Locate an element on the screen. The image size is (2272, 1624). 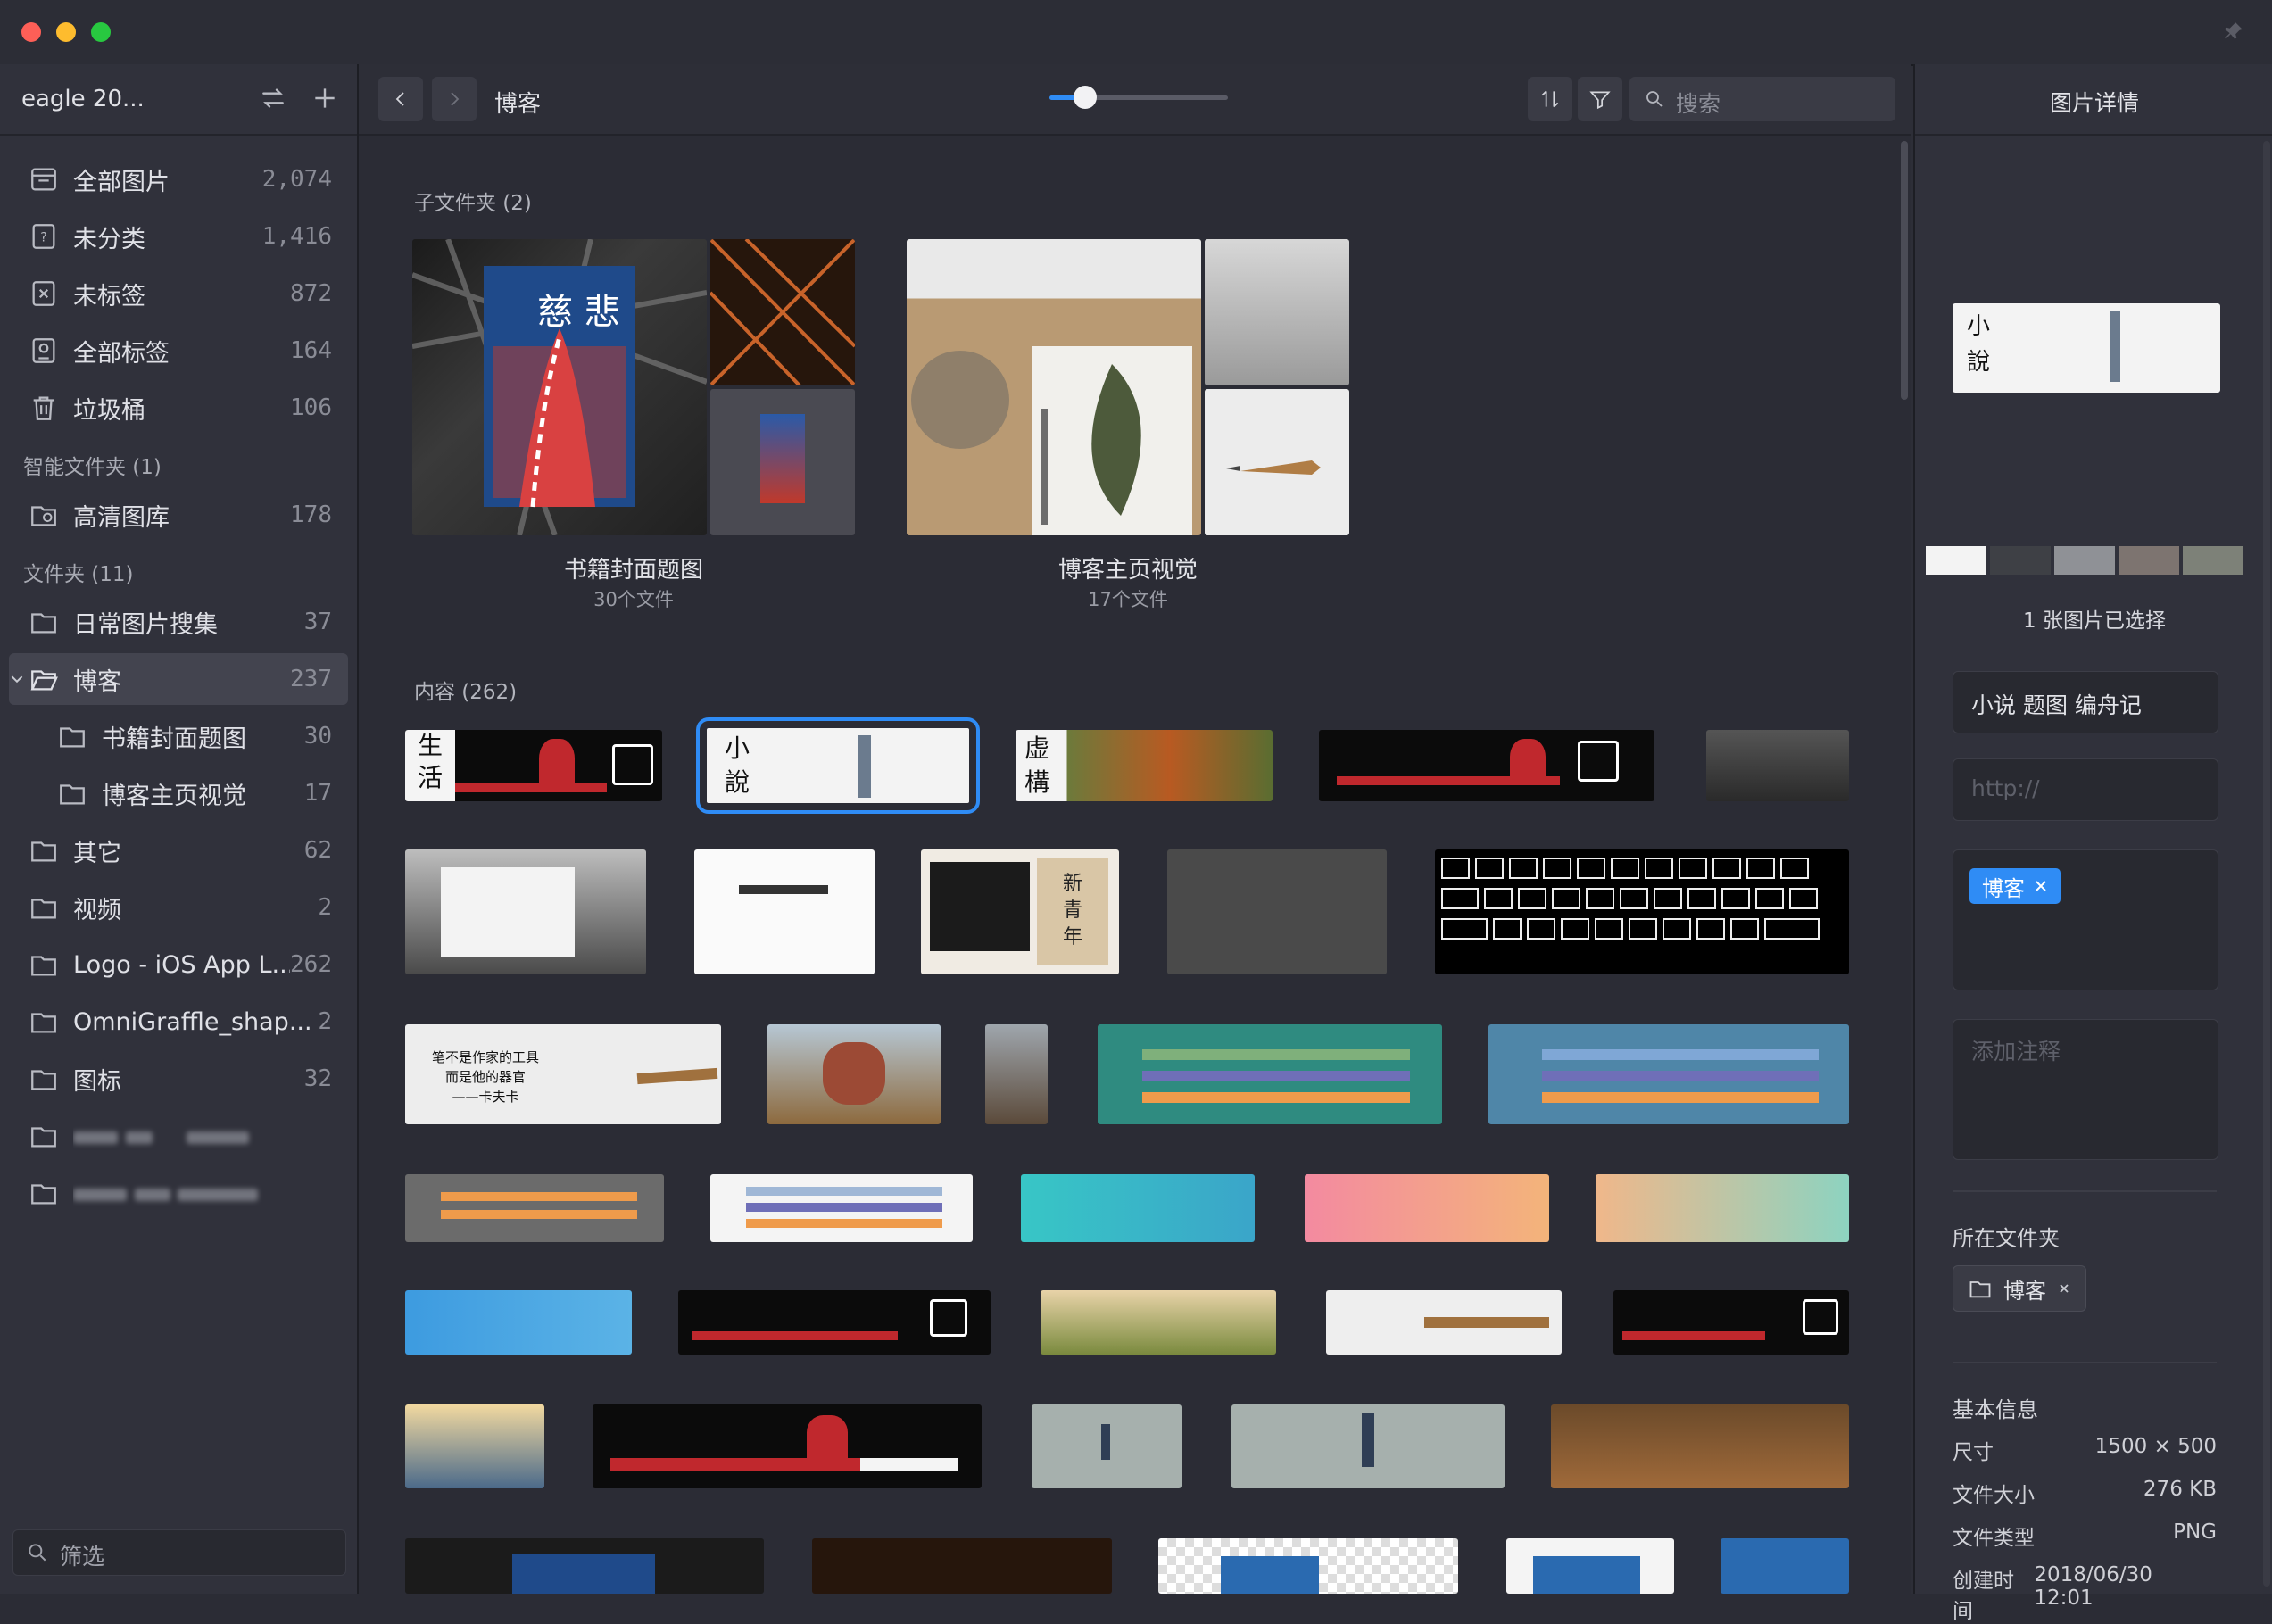
tags-field: 博客 is located at coordinates (2085, 919).